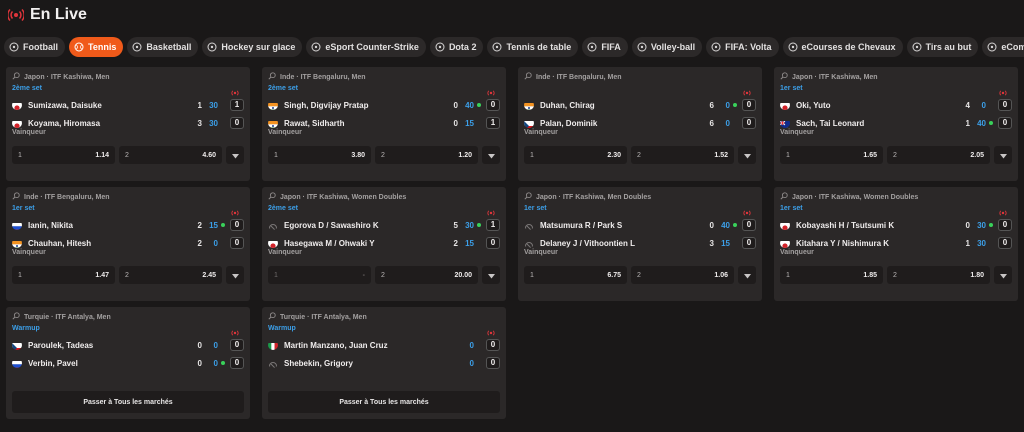  What do you see at coordinates (967, 105) in the screenshot?
I see `games-score: 4` at bounding box center [967, 105].